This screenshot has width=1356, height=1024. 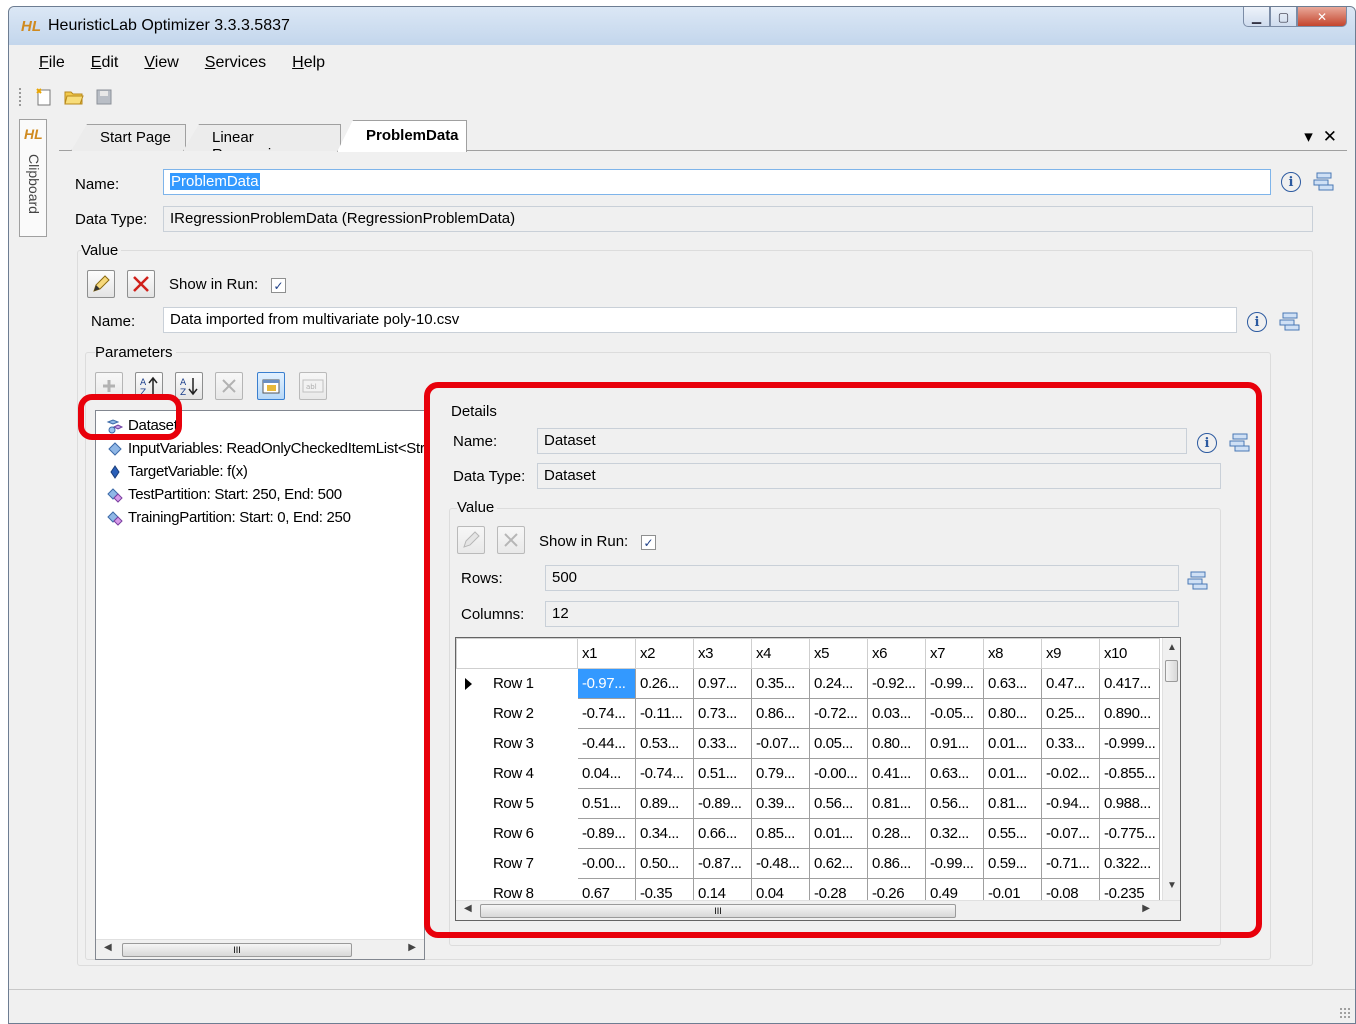 What do you see at coordinates (1291, 182) in the screenshot?
I see `info-icon: i` at bounding box center [1291, 182].